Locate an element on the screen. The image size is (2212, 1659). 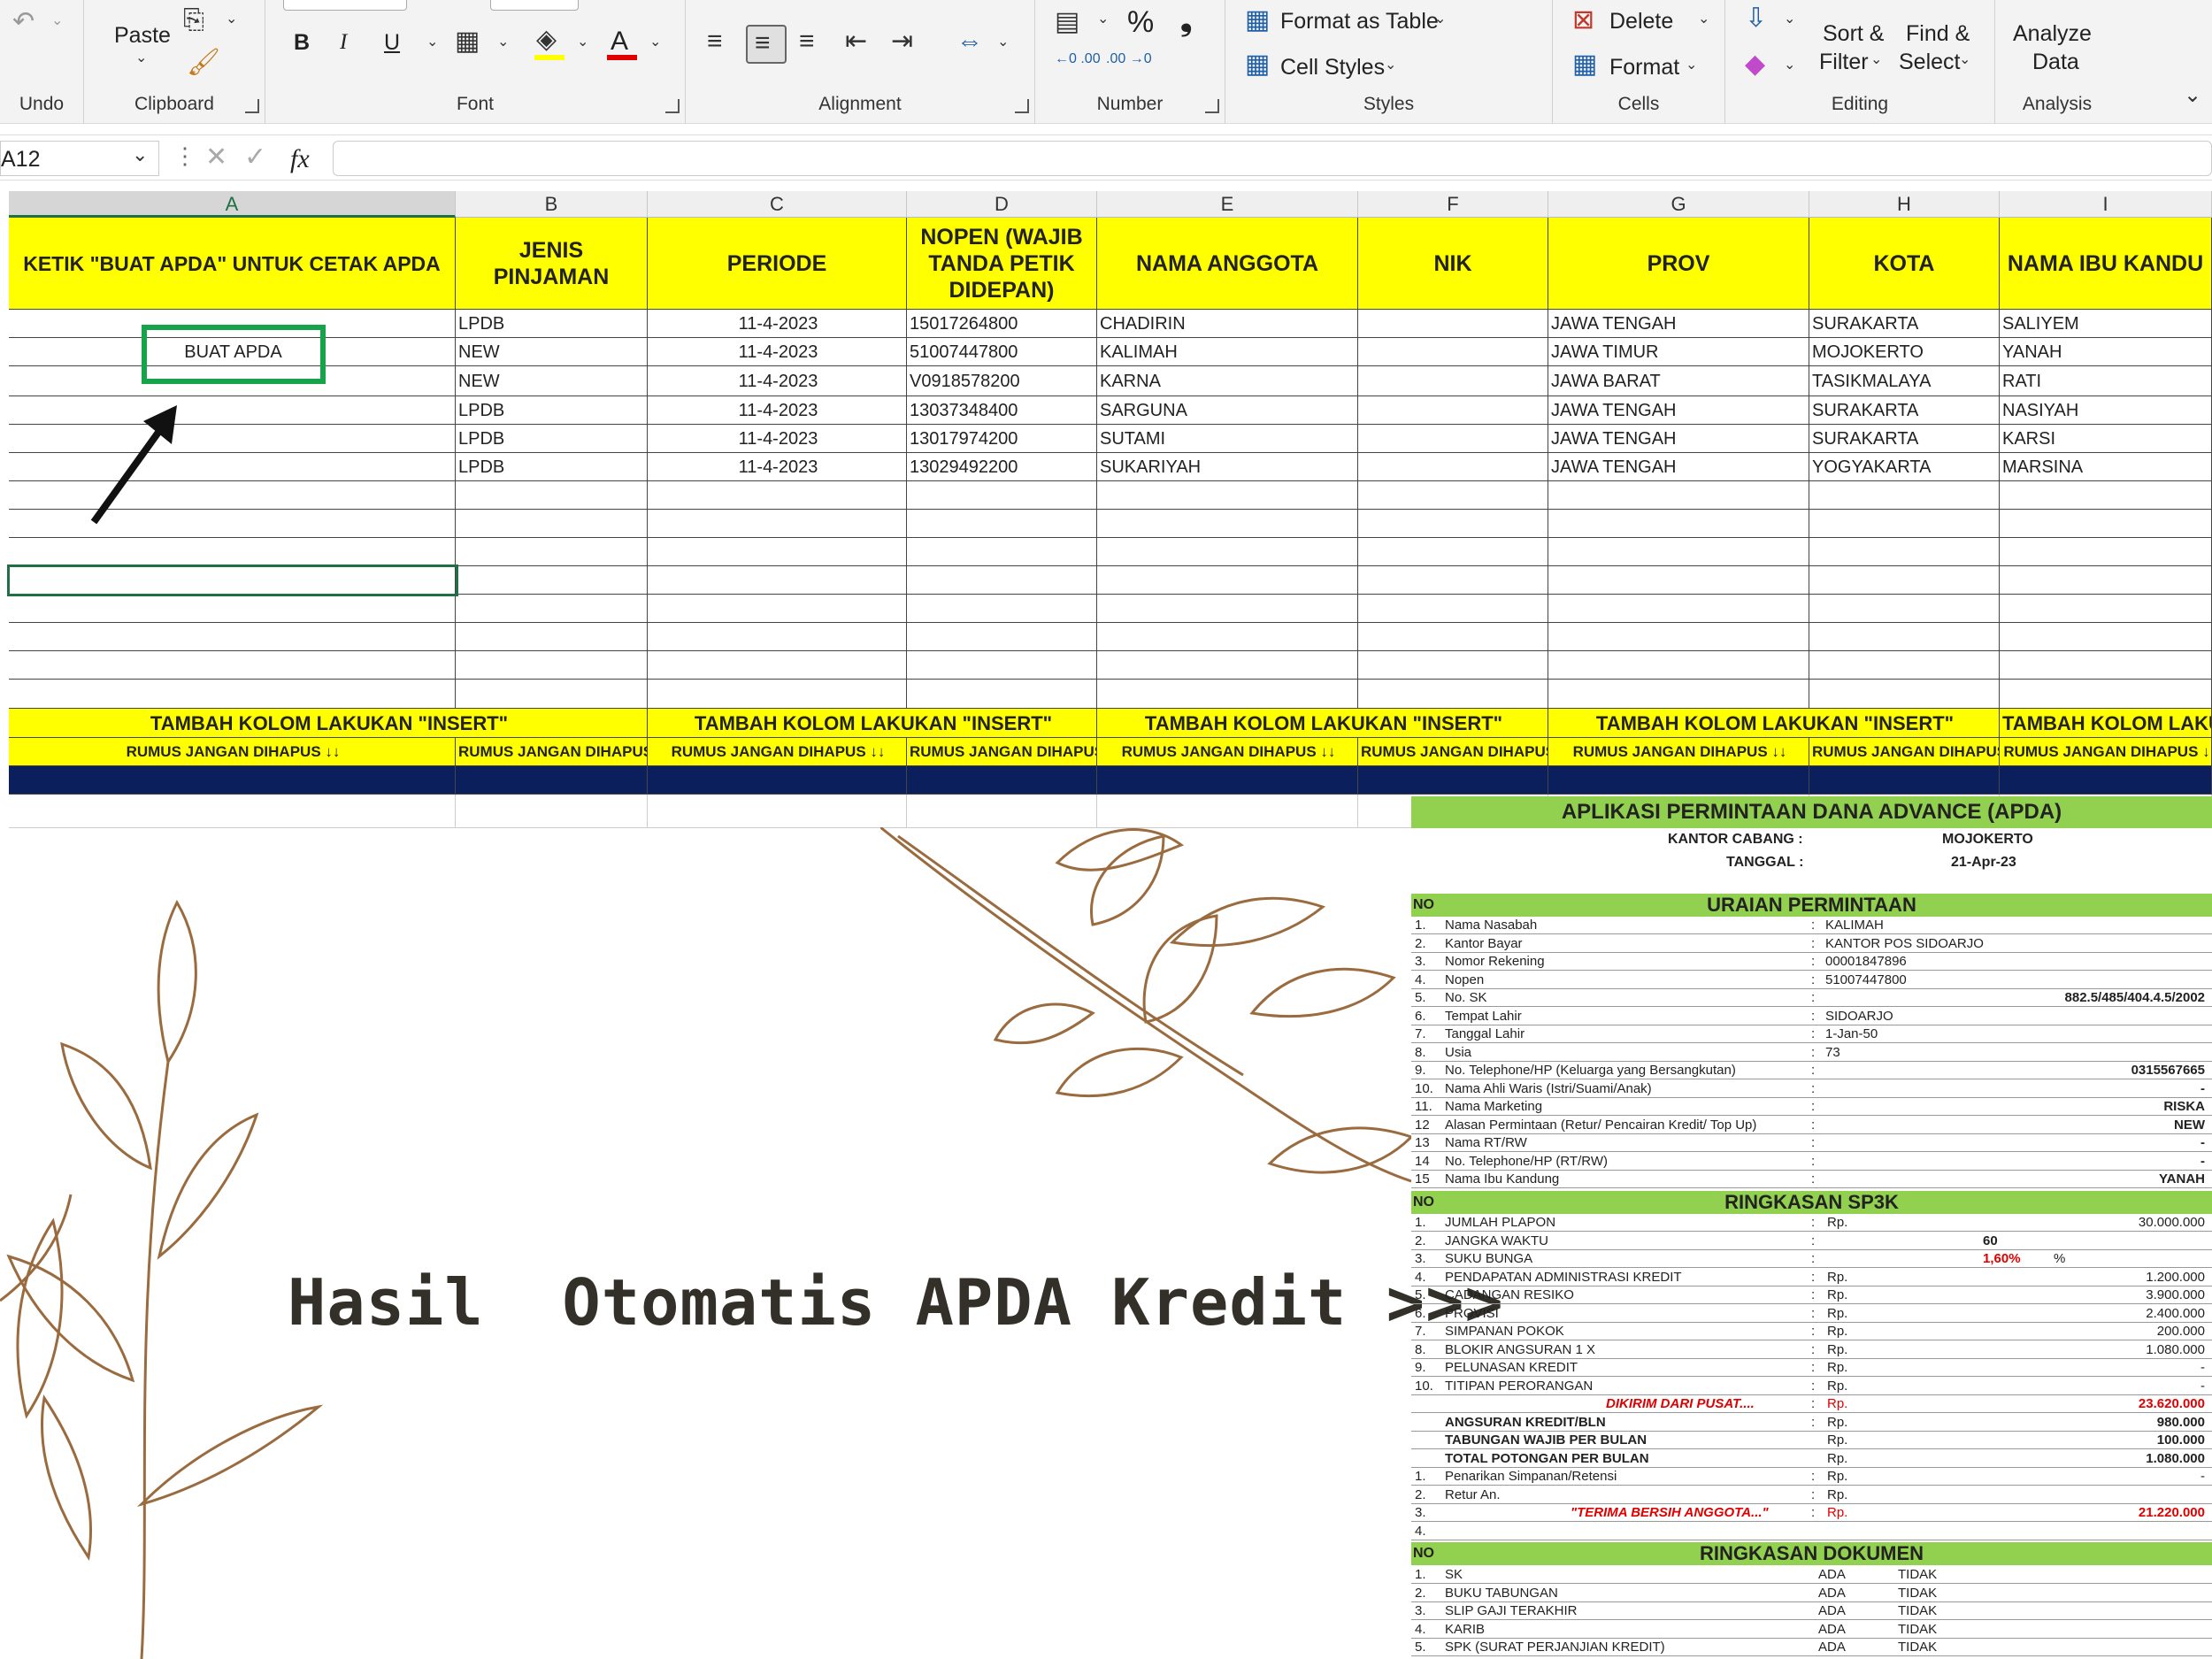
font-color-icon: A is located at coordinates (620, 42).